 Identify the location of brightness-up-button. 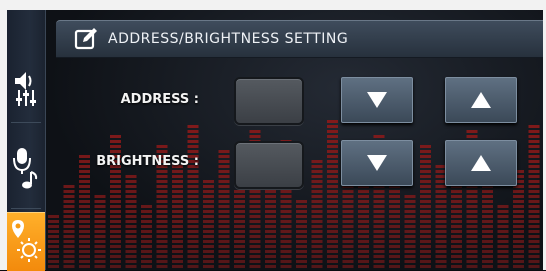
(481, 163).